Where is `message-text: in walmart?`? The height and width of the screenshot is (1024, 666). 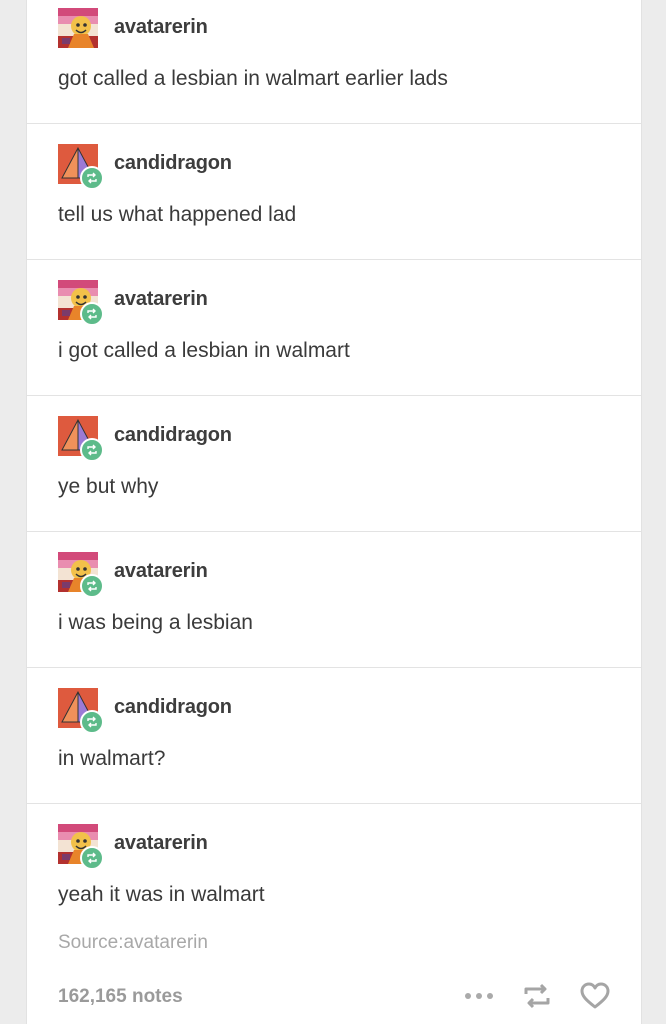 message-text: in walmart? is located at coordinates (112, 758).